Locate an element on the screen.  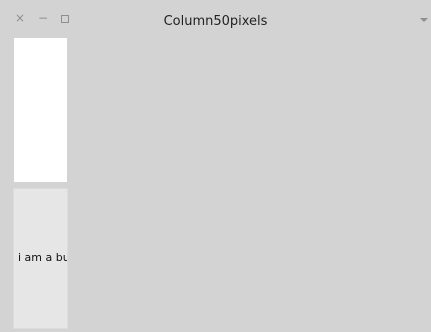
white-panel is located at coordinates (40, 110).